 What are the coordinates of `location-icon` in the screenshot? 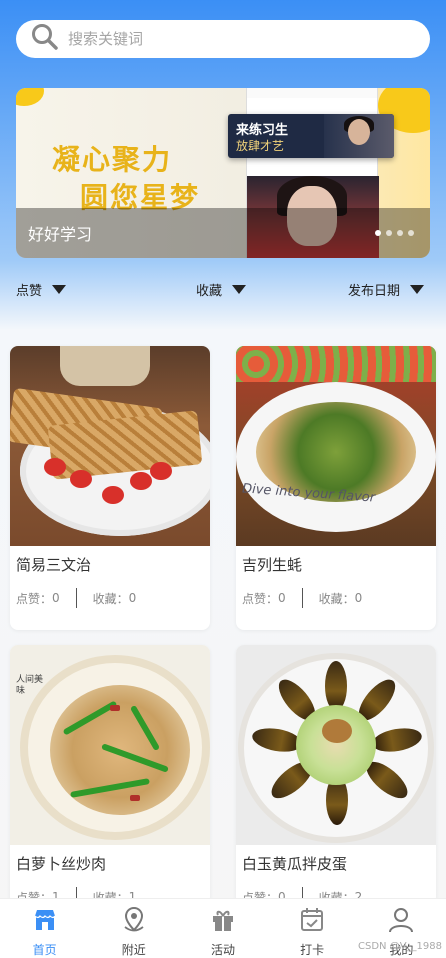 It's located at (134, 922).